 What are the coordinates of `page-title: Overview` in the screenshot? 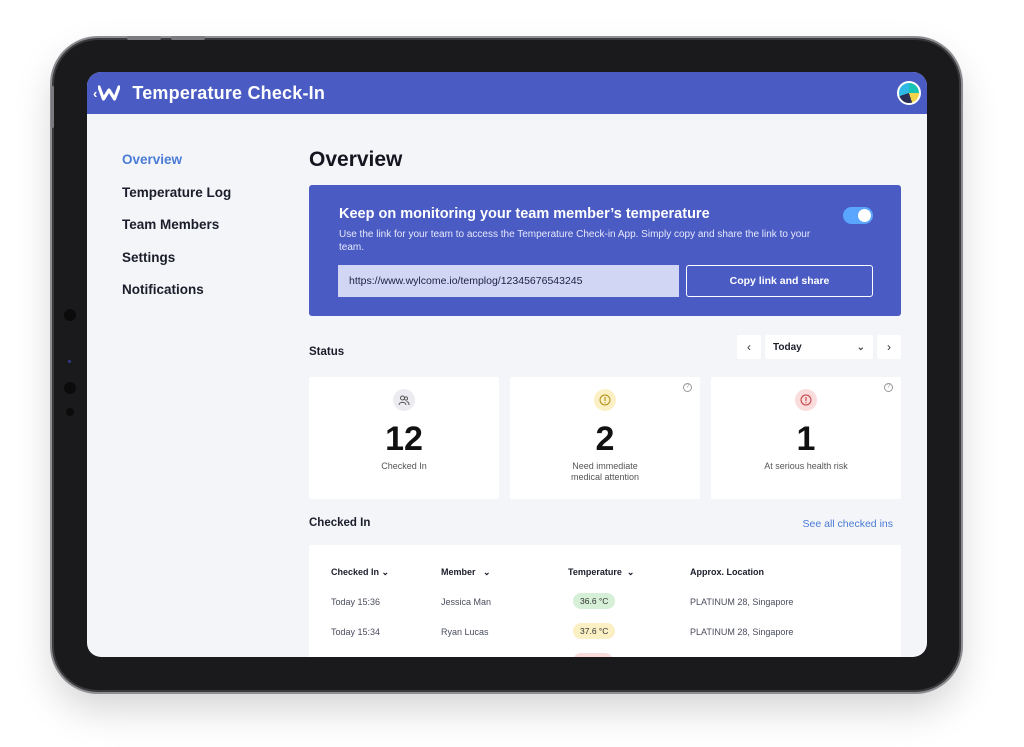 It's located at (356, 159).